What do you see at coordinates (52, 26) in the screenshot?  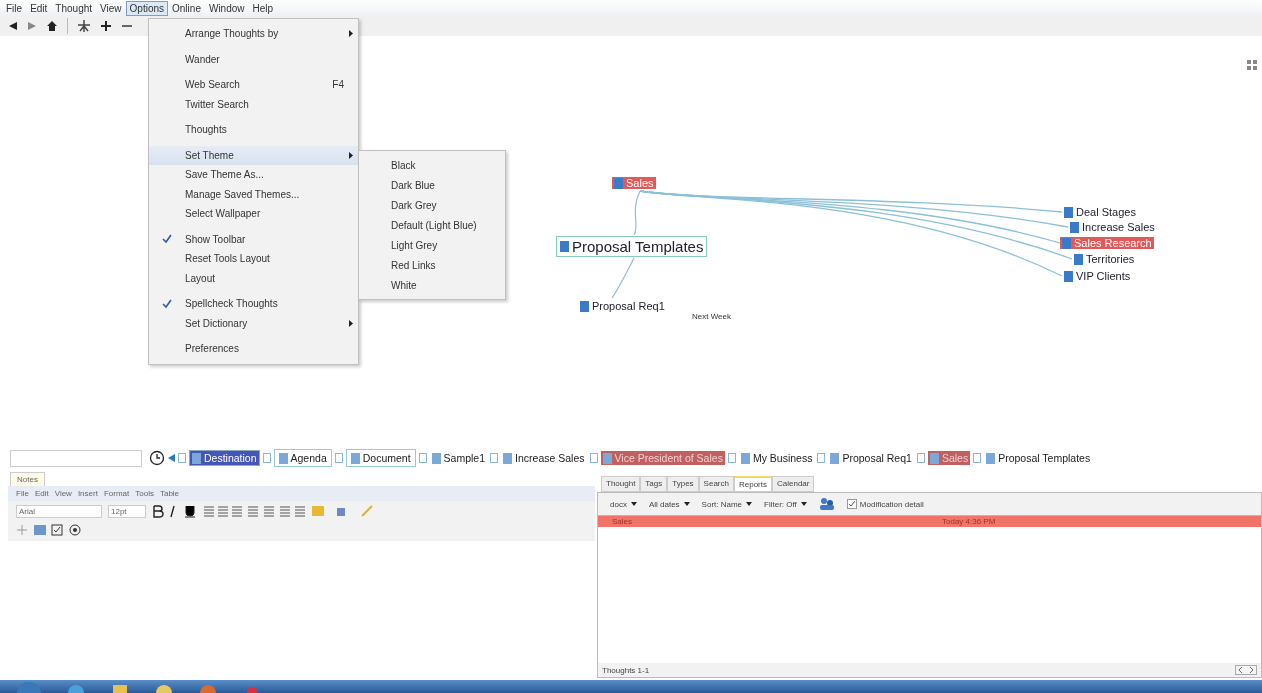 I see `home-icon` at bounding box center [52, 26].